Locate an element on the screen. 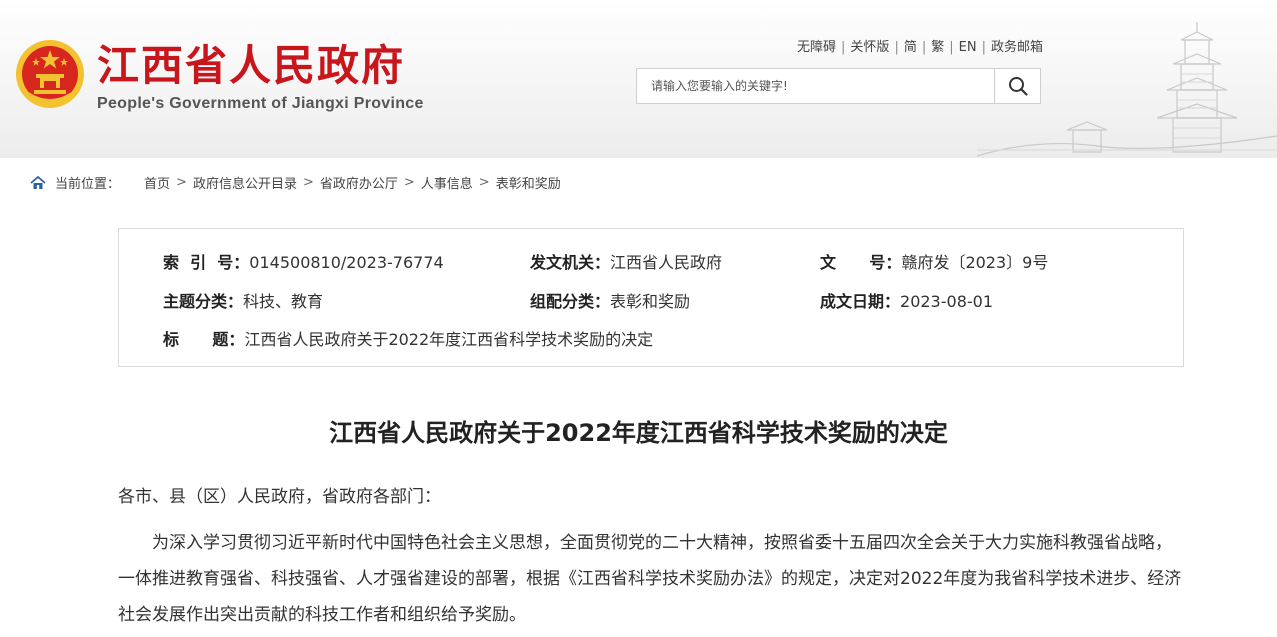  article-title: 江西省人民政府关于2022年度江西省科学技术奖励的决定 is located at coordinates (638, 433).